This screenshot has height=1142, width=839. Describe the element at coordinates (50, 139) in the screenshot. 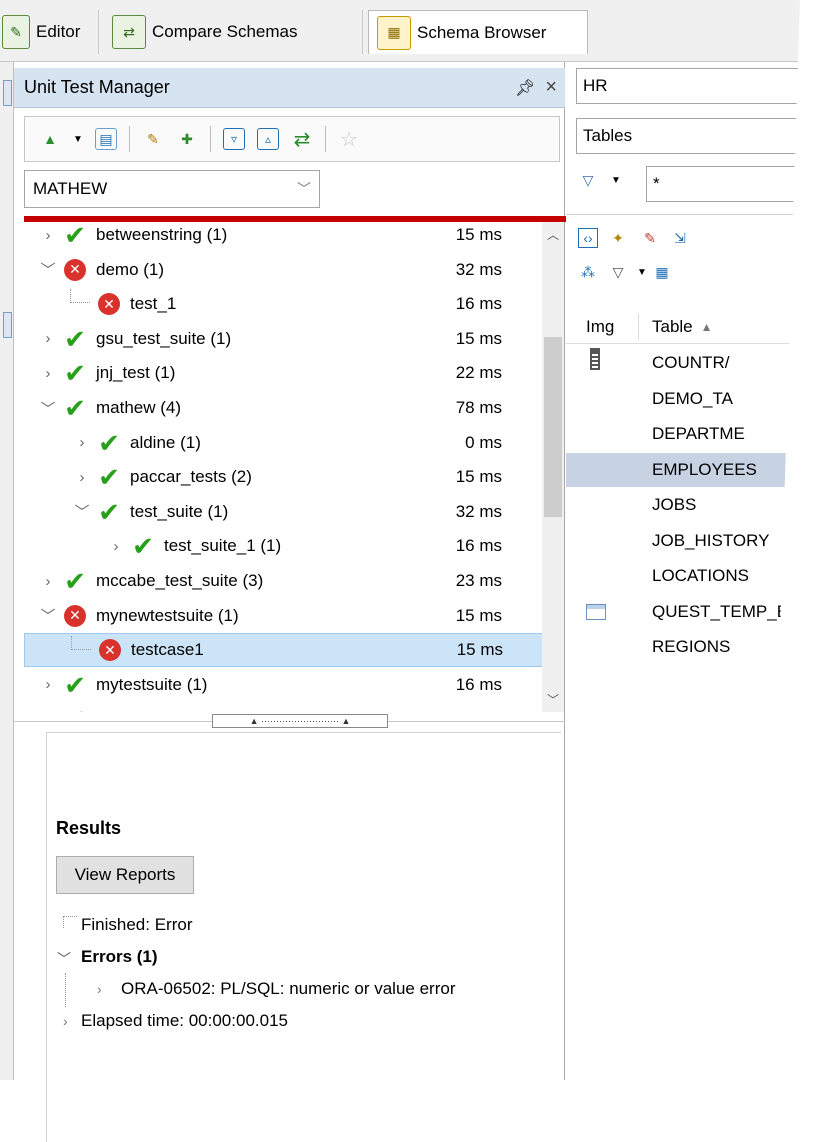

I see `run-tests-icon: ▲` at that location.